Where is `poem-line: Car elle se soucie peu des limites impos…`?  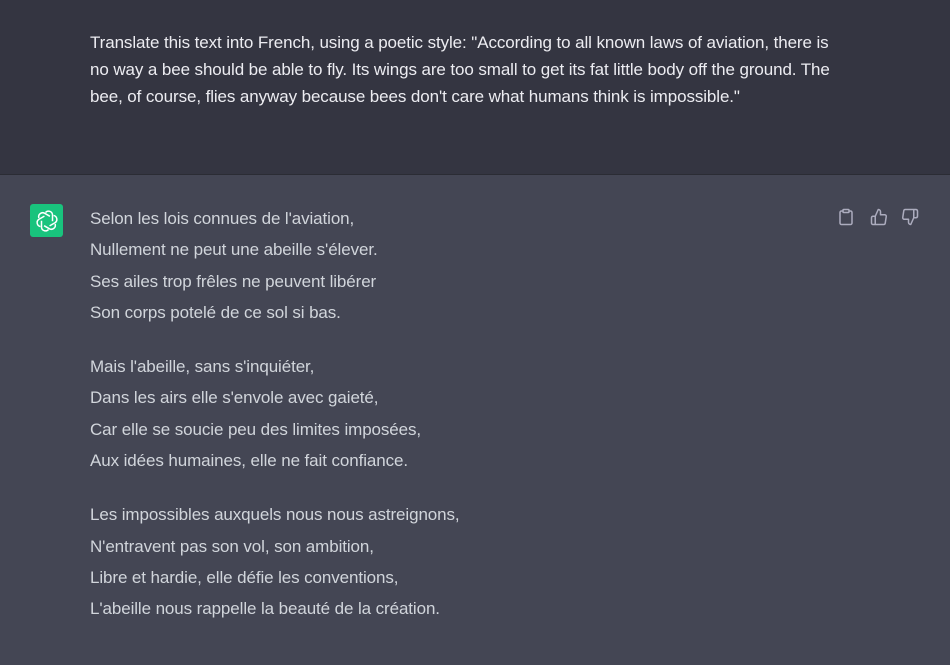 poem-line: Car elle se soucie peu des limites impos… is located at coordinates (256, 429).